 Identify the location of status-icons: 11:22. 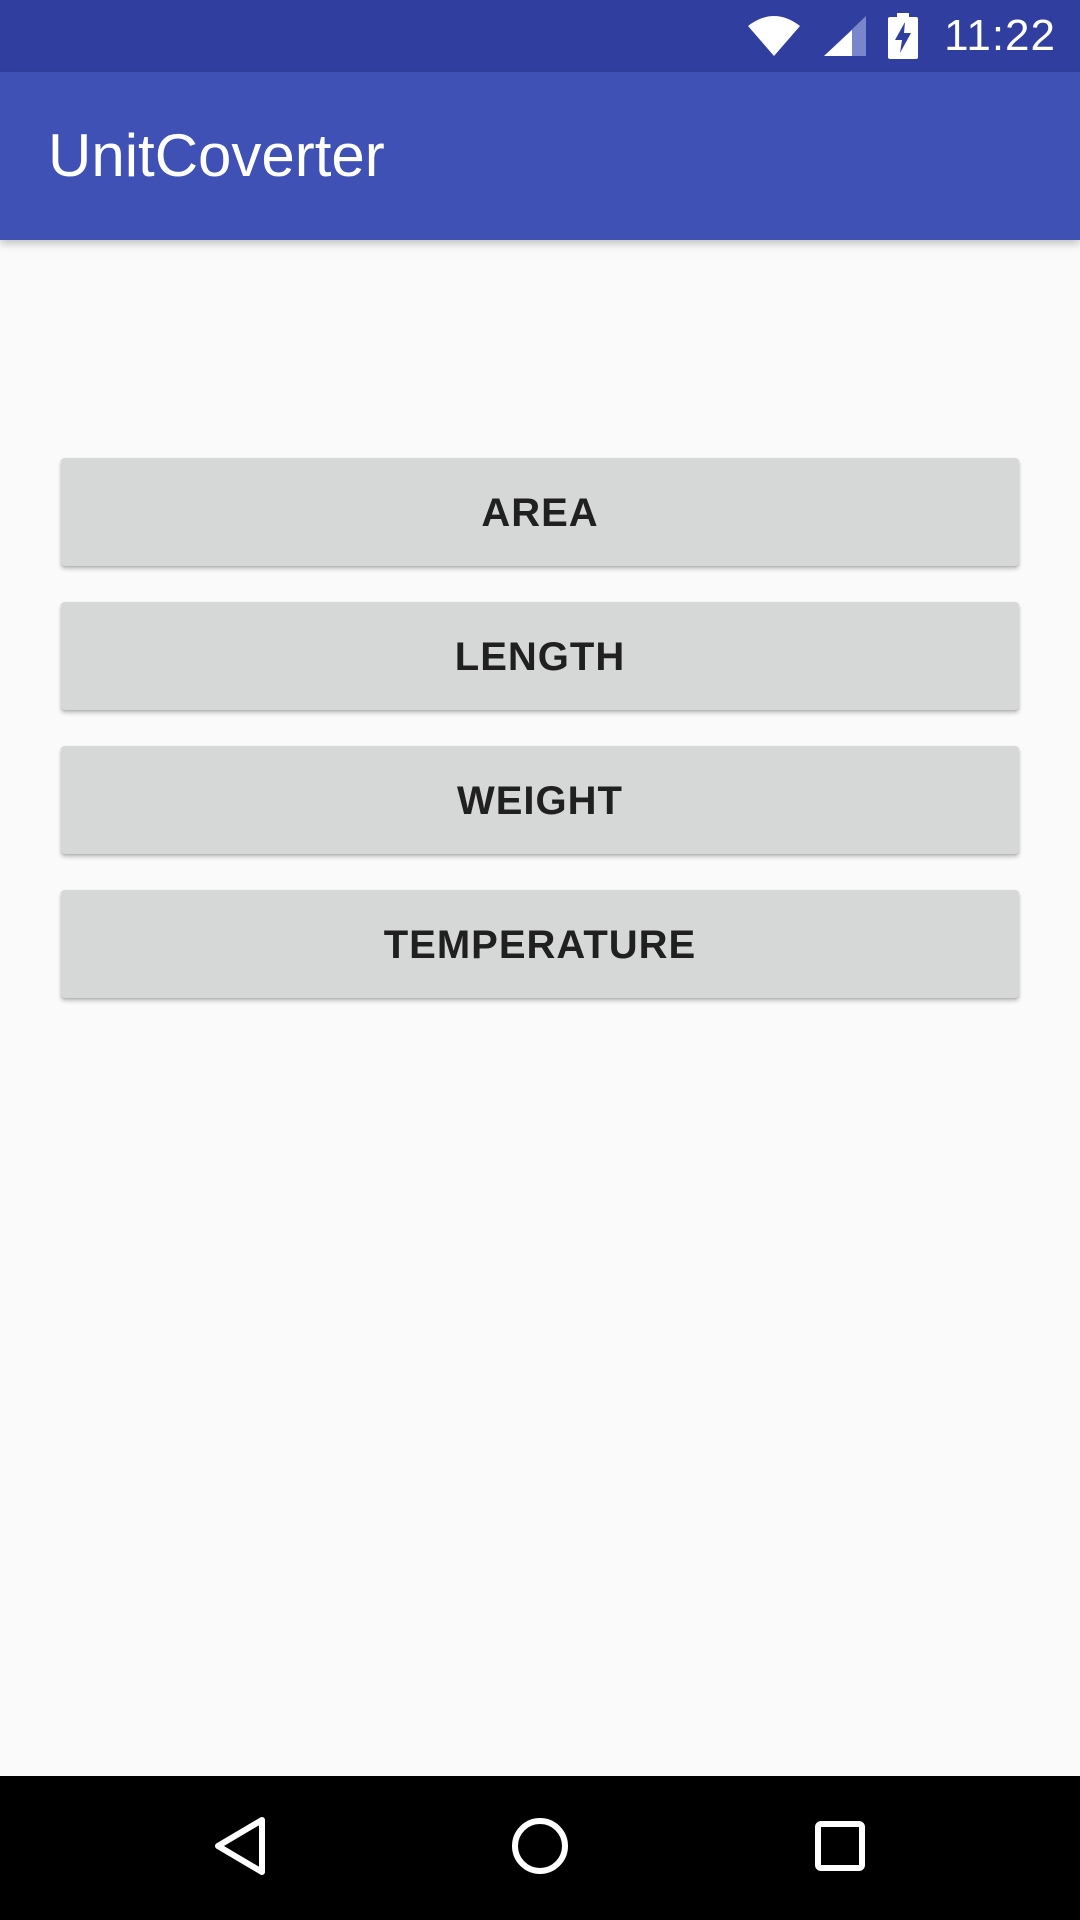
(901, 36).